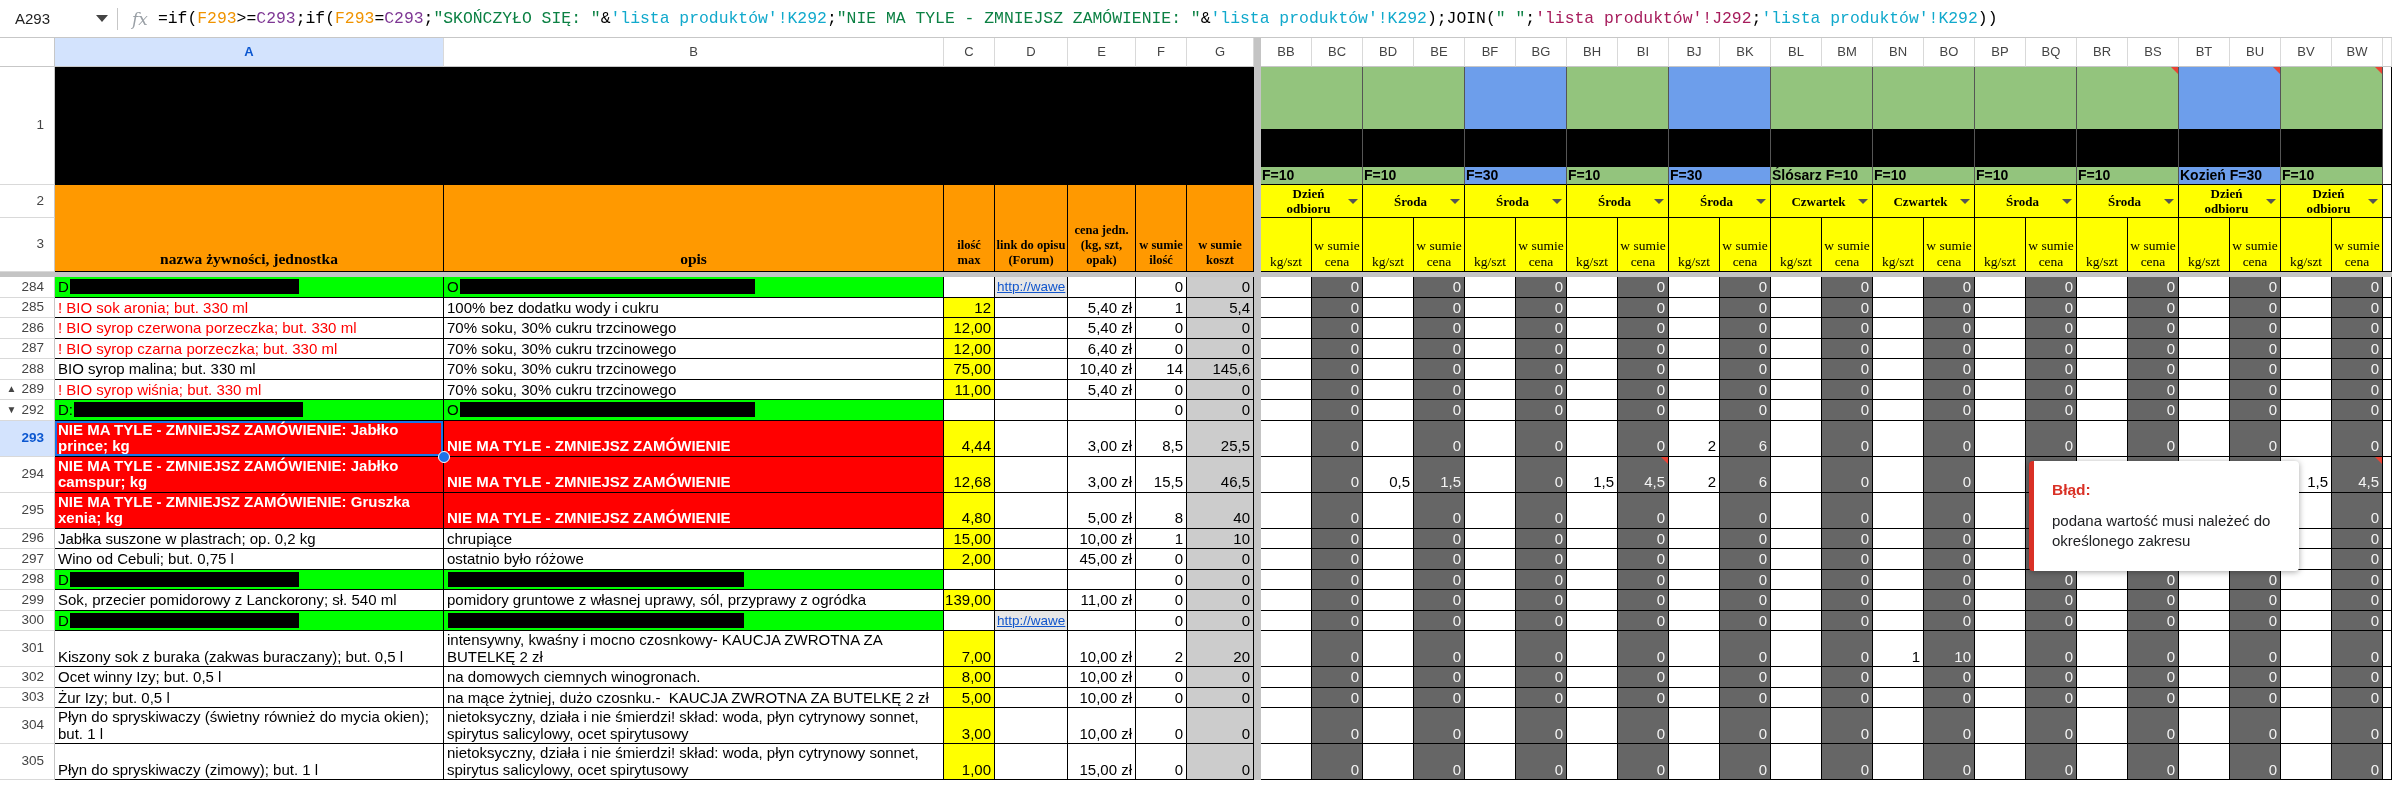 This screenshot has width=2392, height=792. What do you see at coordinates (27, 126) in the screenshot?
I see `row-header: 1` at bounding box center [27, 126].